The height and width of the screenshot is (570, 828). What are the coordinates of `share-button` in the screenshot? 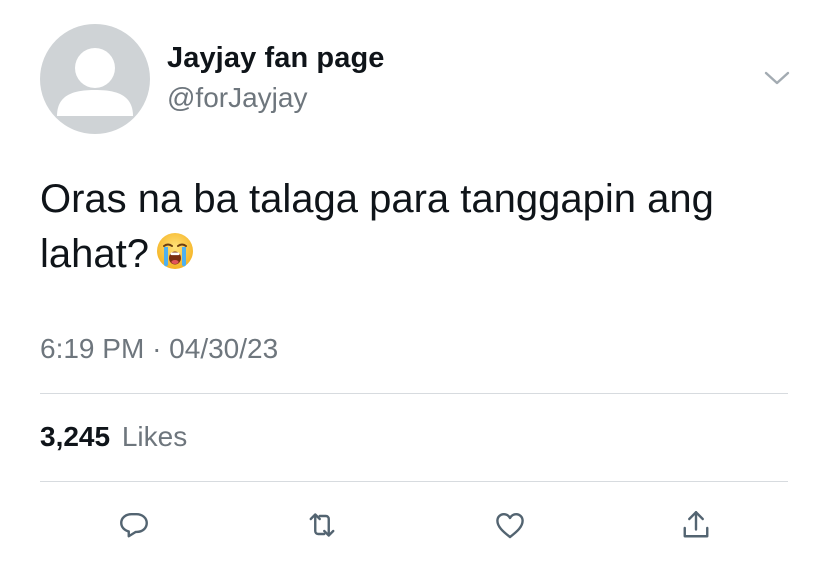 It's located at (696, 525).